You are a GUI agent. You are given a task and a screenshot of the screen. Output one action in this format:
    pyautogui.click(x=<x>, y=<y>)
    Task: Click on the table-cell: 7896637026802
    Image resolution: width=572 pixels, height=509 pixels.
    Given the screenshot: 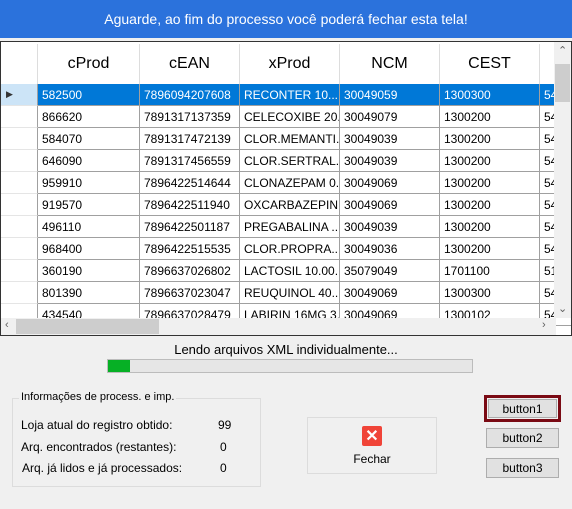 What is the action you would take?
    pyautogui.click(x=190, y=271)
    